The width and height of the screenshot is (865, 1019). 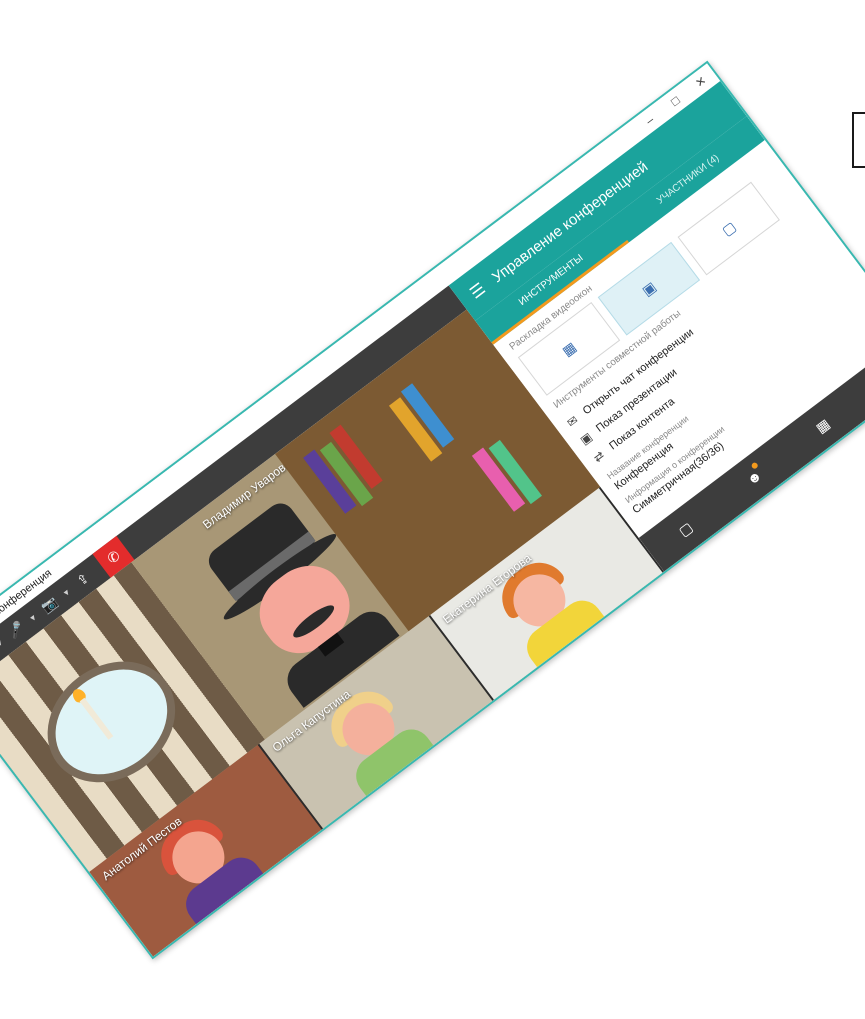 I want to click on grid-layout-icon: ▦, so click(x=568, y=348).